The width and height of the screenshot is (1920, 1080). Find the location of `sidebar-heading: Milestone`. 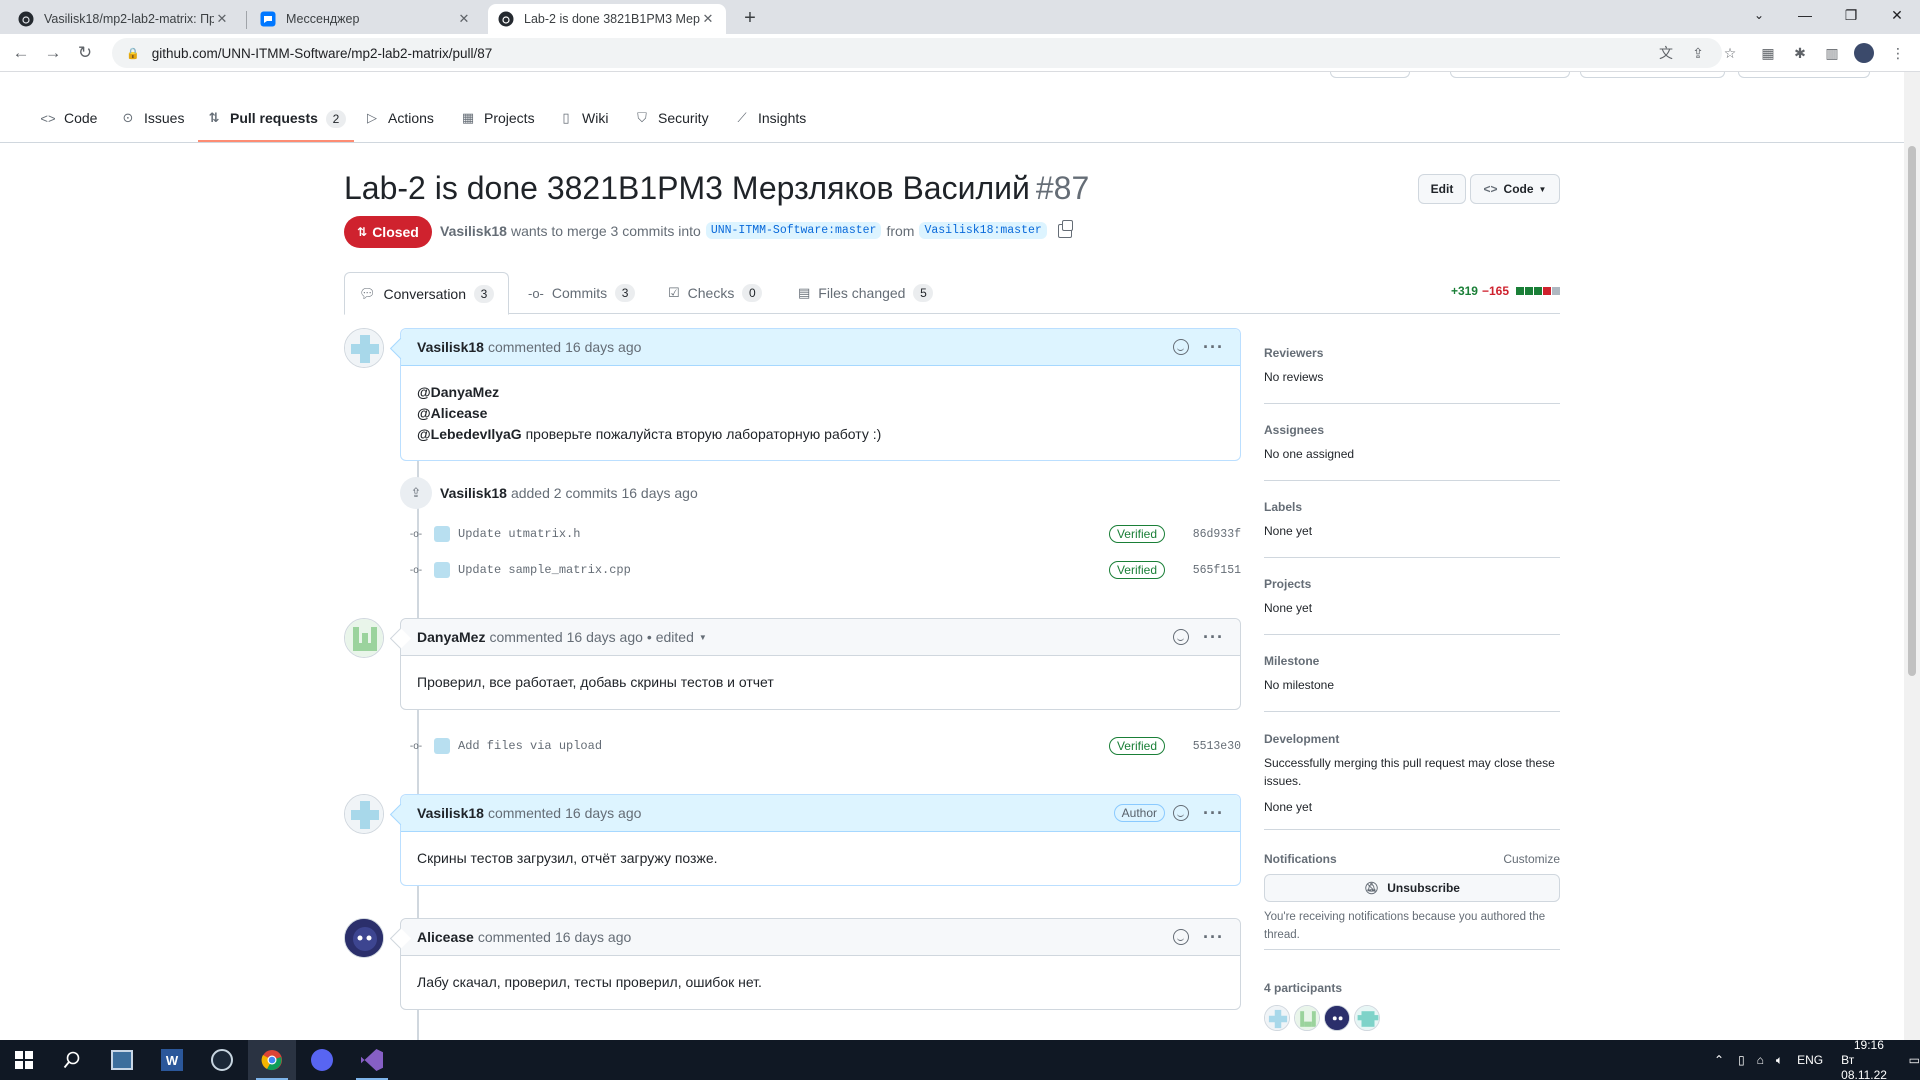

sidebar-heading: Milestone is located at coordinates (1412, 661).